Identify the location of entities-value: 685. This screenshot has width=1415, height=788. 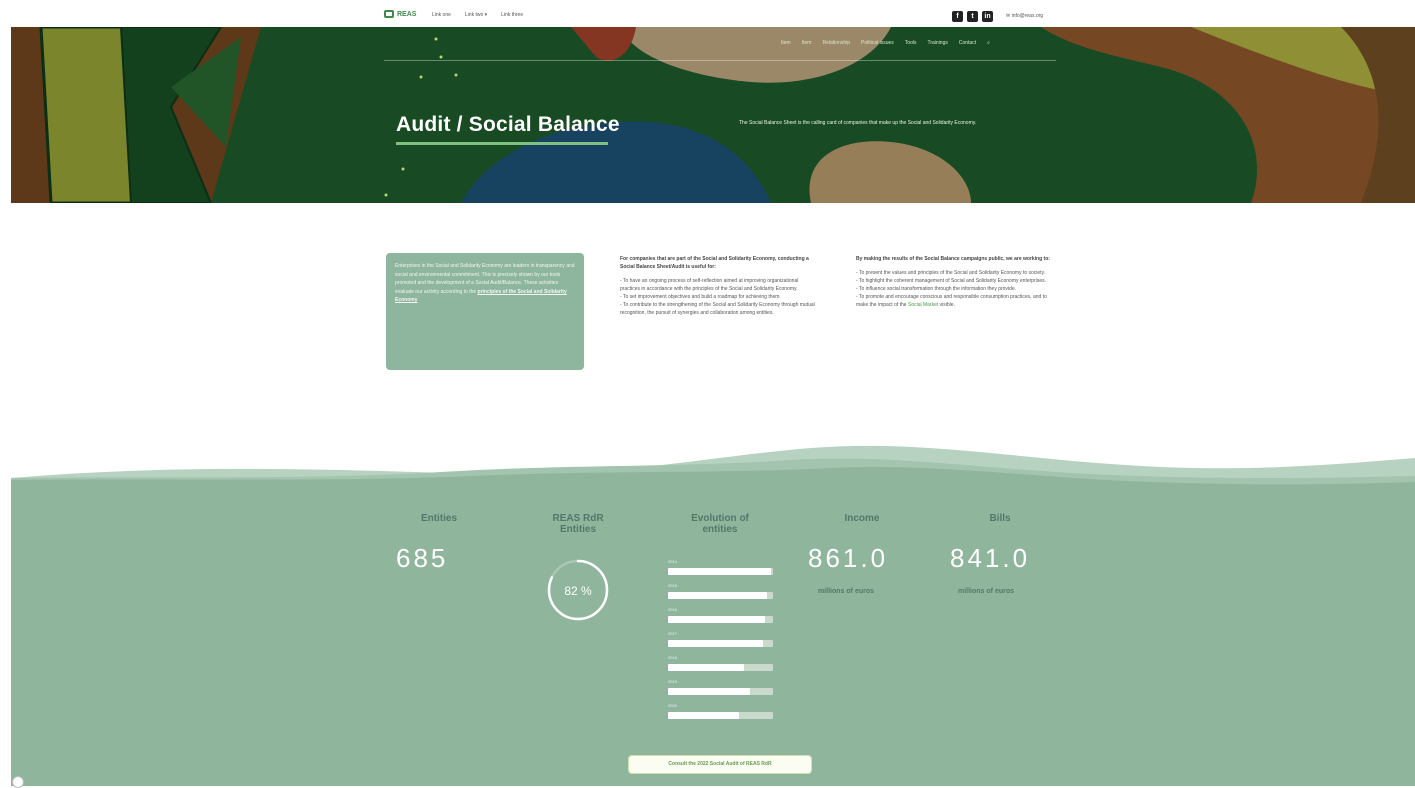
(422, 558).